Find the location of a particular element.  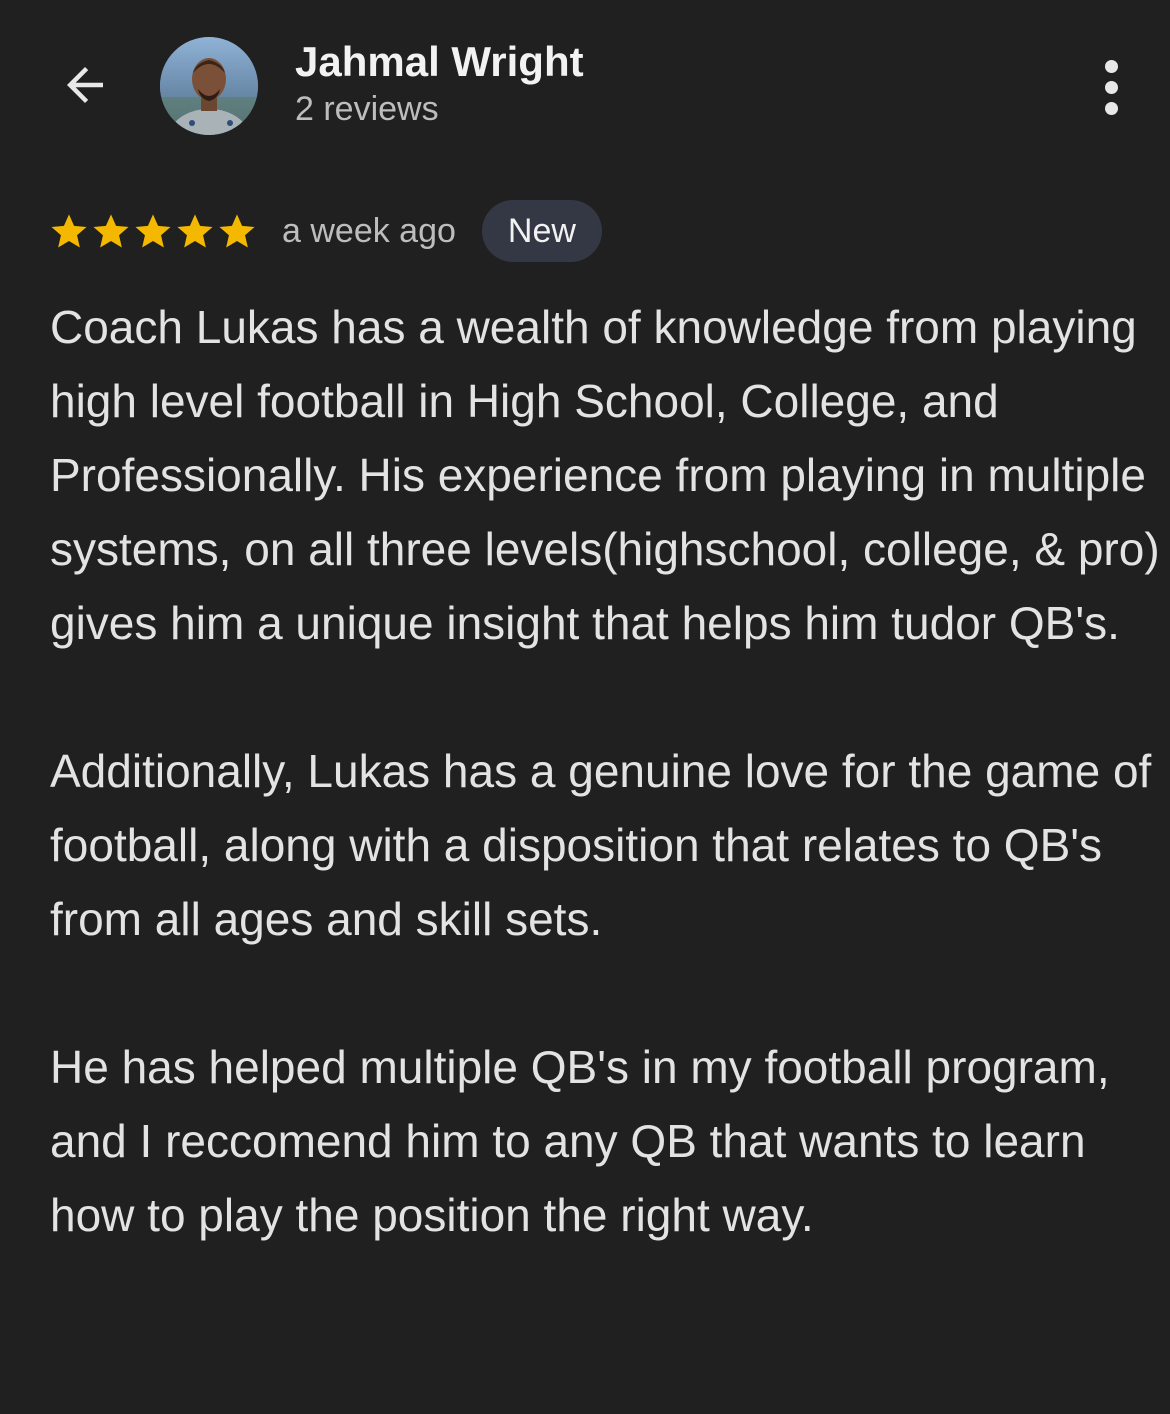

review-time: a week ago is located at coordinates (369, 230).